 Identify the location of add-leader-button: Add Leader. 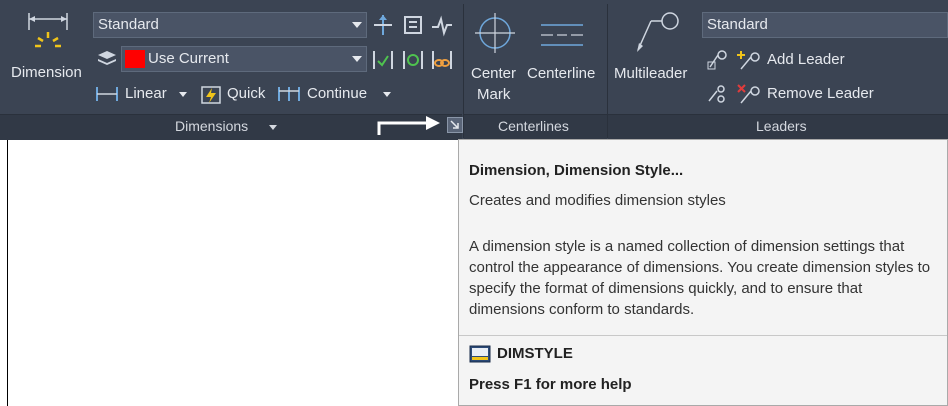
(802, 60).